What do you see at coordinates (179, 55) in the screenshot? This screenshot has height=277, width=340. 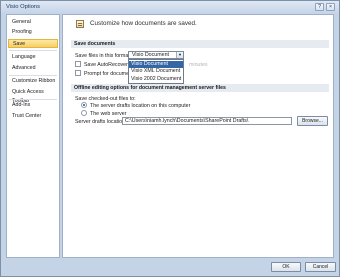 I see `chevron-down-icon: ▼` at bounding box center [179, 55].